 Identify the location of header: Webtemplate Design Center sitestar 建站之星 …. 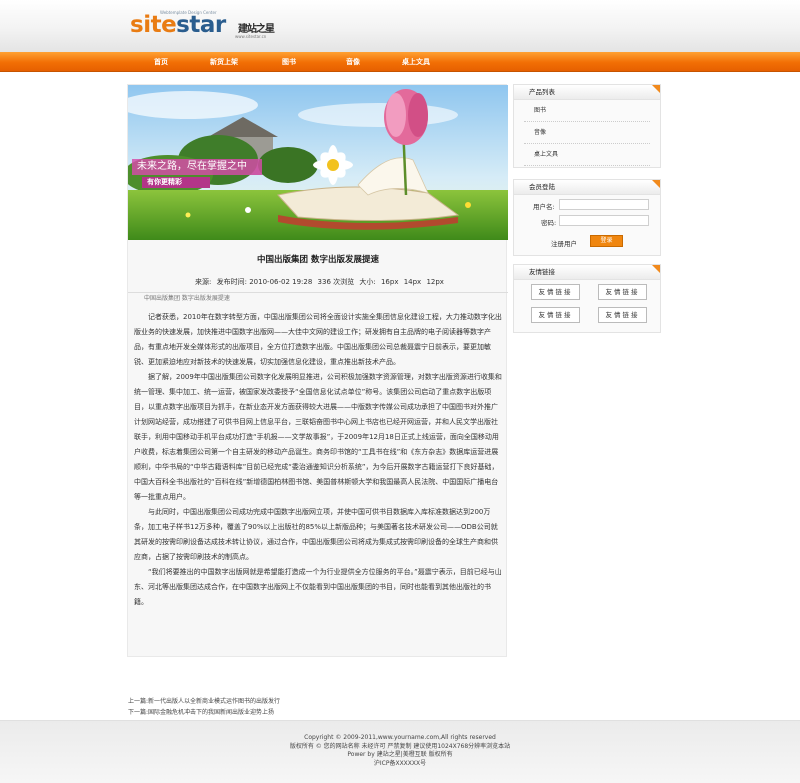
(400, 26).